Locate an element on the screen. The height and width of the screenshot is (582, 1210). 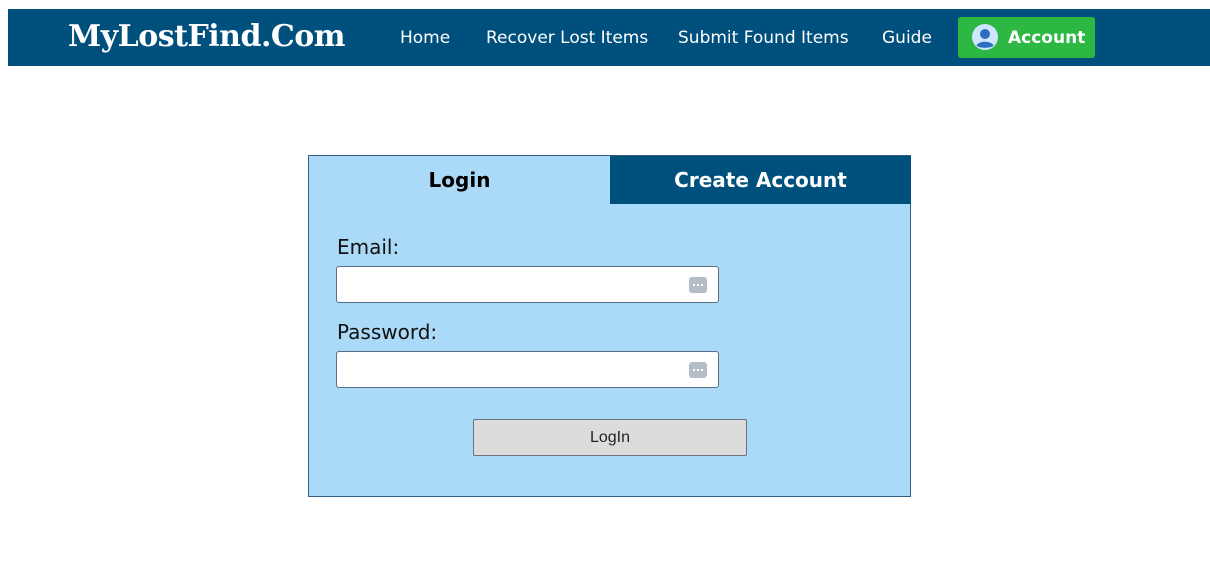
login-button: LogIn is located at coordinates (610, 437).